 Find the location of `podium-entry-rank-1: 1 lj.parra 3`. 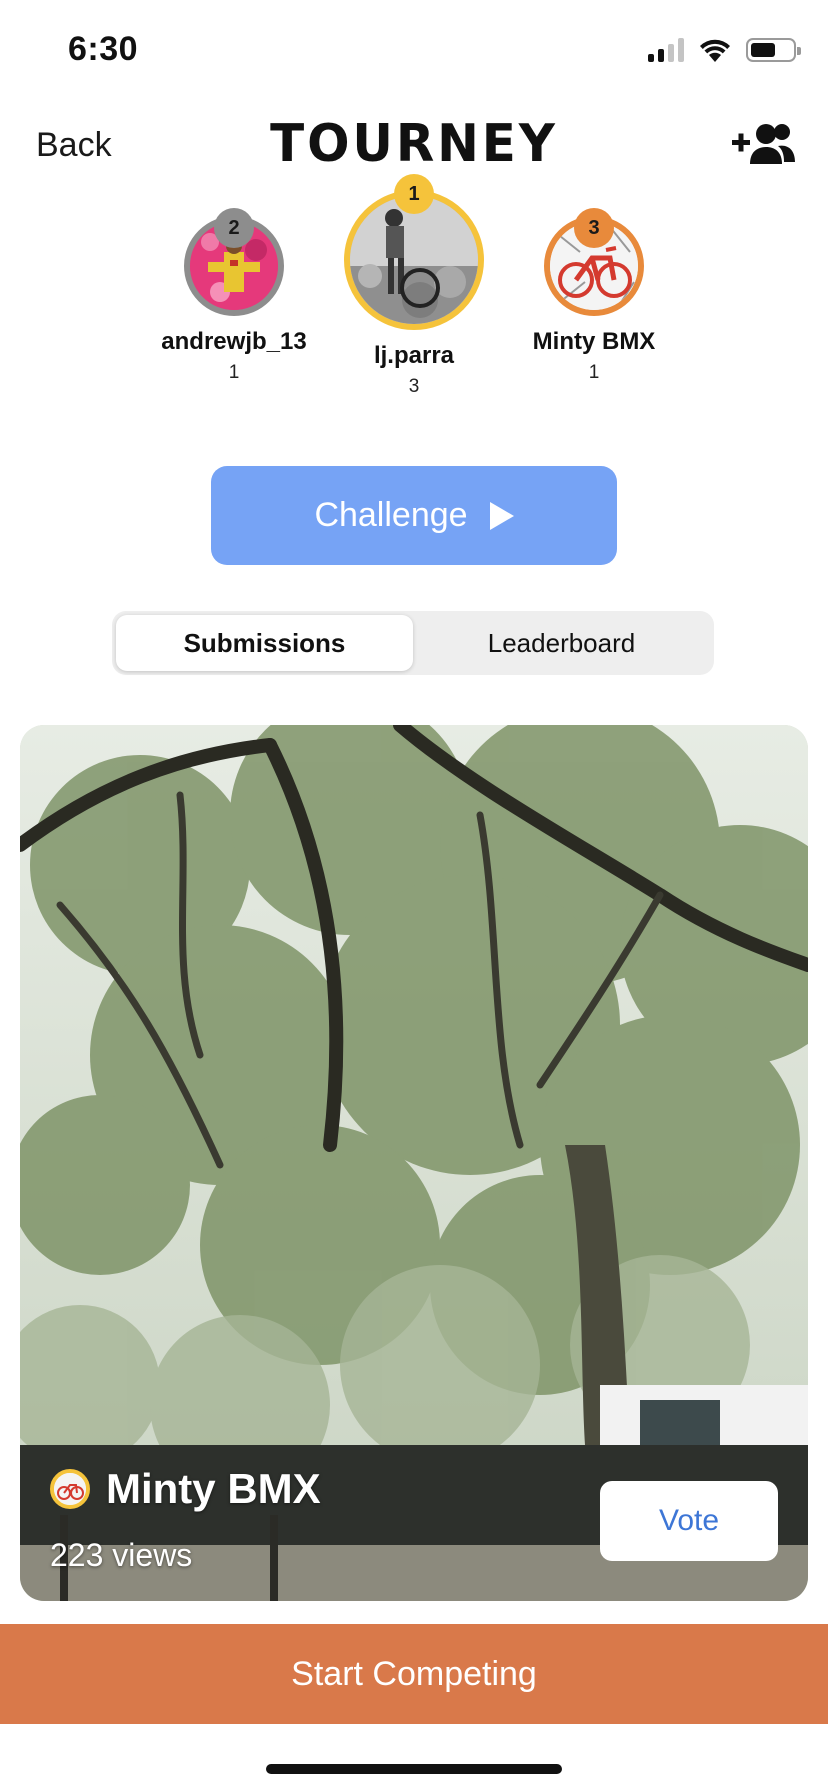

podium-entry-rank-1: 1 lj.parra 3 is located at coordinates (414, 286).